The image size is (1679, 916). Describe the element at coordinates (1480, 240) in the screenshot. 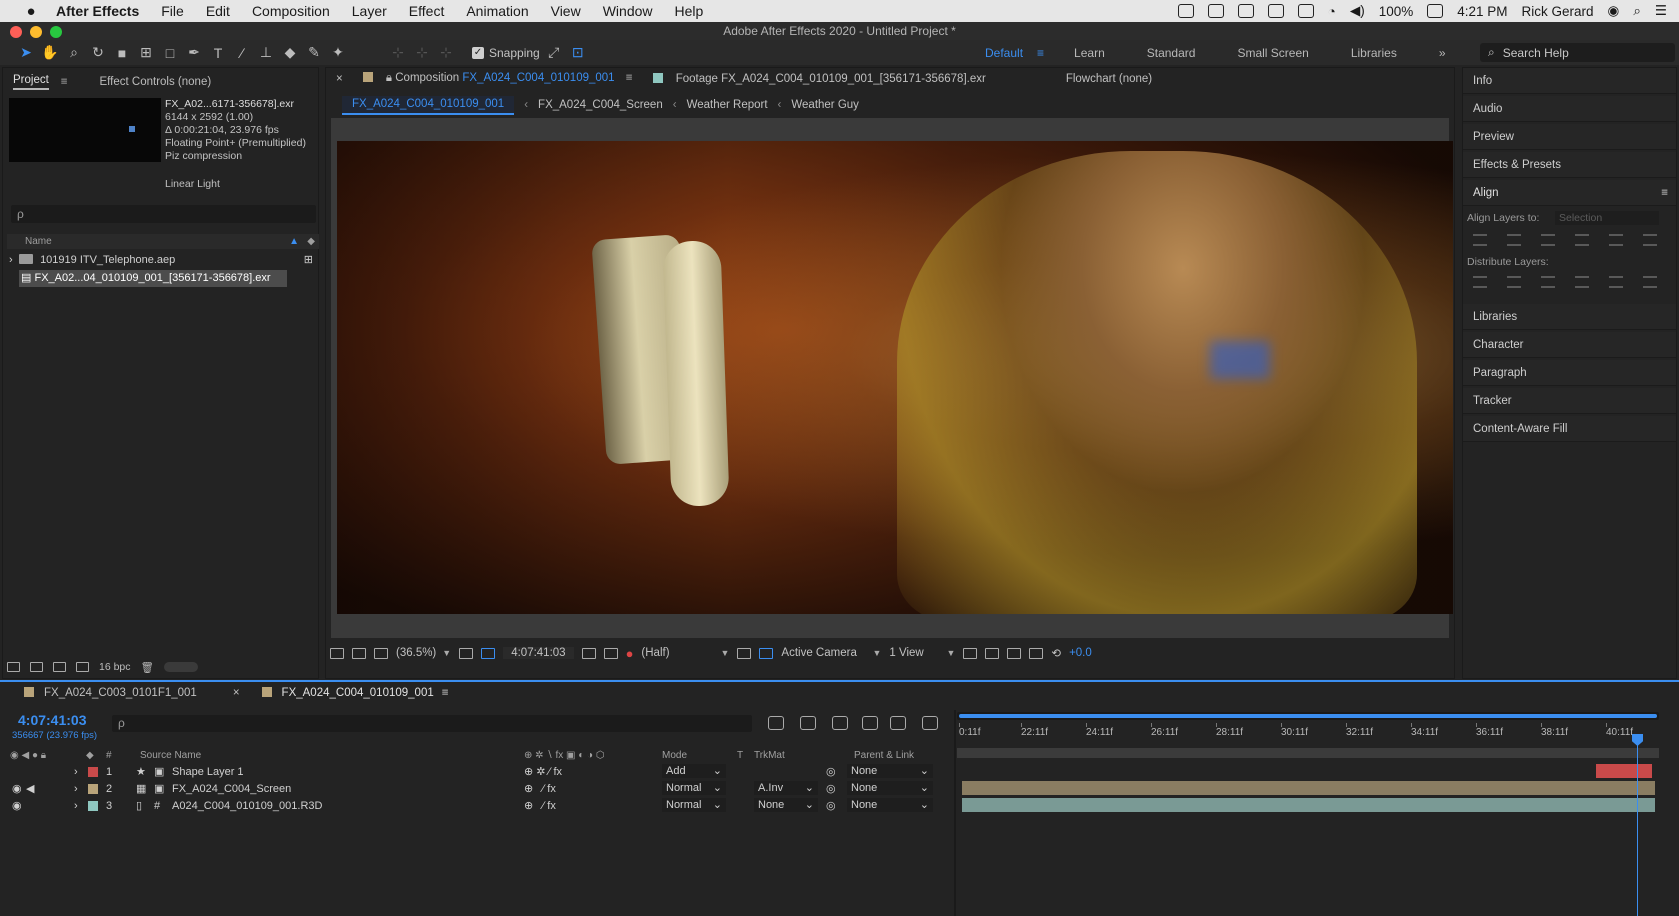

I see `align-left-icon` at that location.